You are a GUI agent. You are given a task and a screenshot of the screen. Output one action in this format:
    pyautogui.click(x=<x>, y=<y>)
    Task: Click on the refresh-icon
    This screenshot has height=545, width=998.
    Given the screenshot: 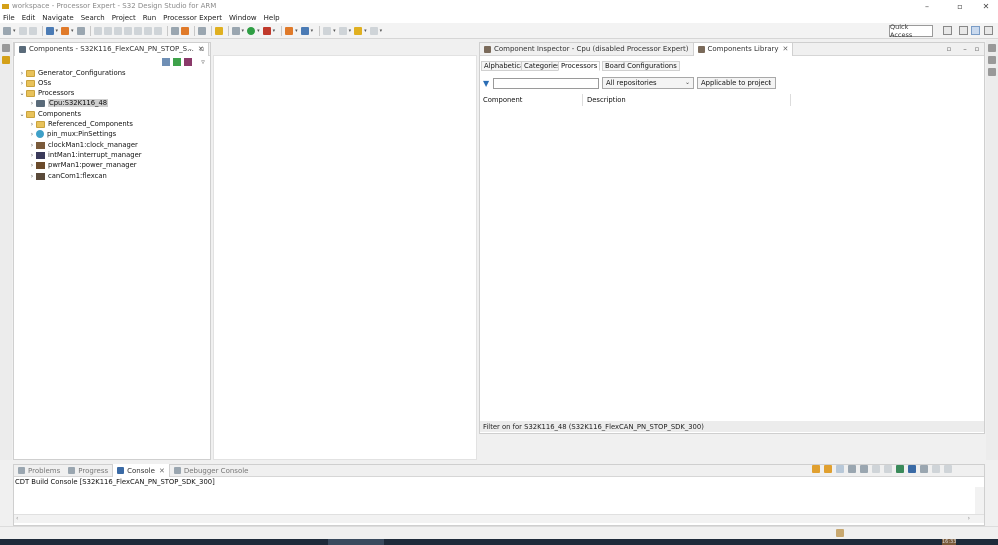 What is the action you would take?
    pyautogui.click(x=201, y=30)
    